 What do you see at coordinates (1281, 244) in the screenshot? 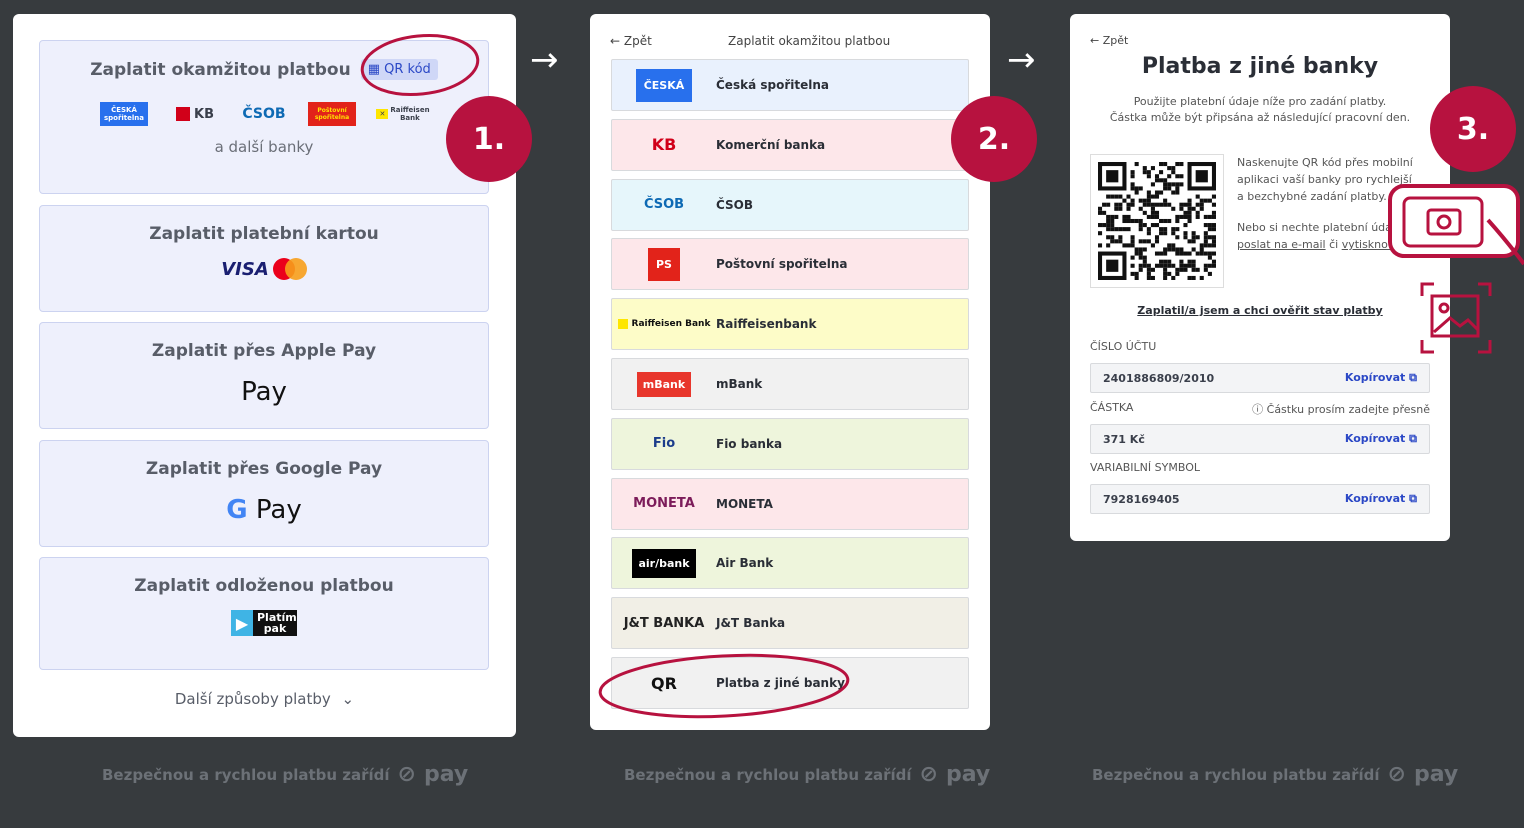
I see `email-link: poslat na e-mail` at bounding box center [1281, 244].